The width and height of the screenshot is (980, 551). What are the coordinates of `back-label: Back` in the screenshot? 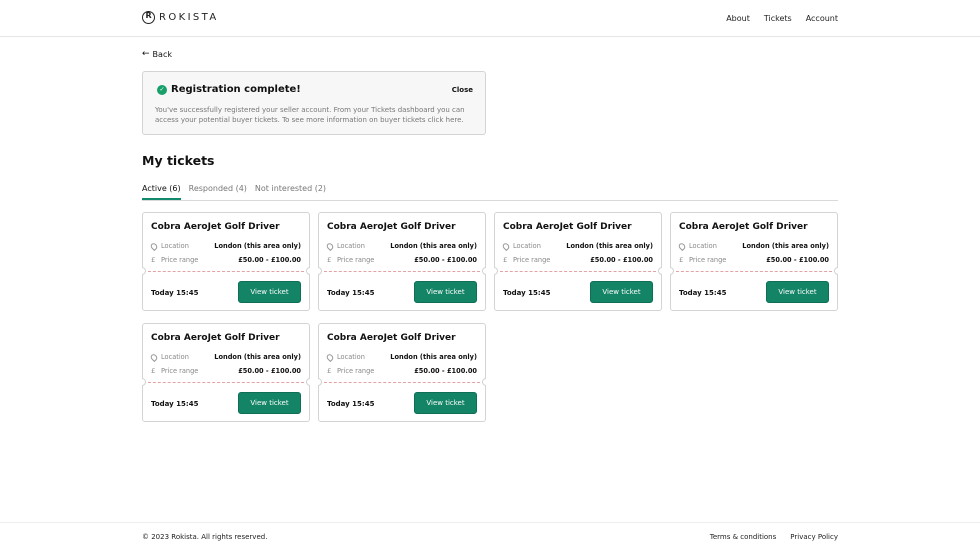 It's located at (162, 54).